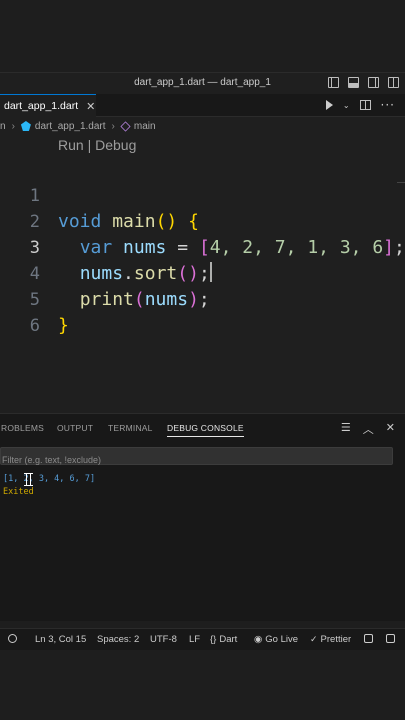 This screenshot has width=405, height=720. What do you see at coordinates (202, 311) in the screenshot?
I see `code-line-6: 6` at bounding box center [202, 311].